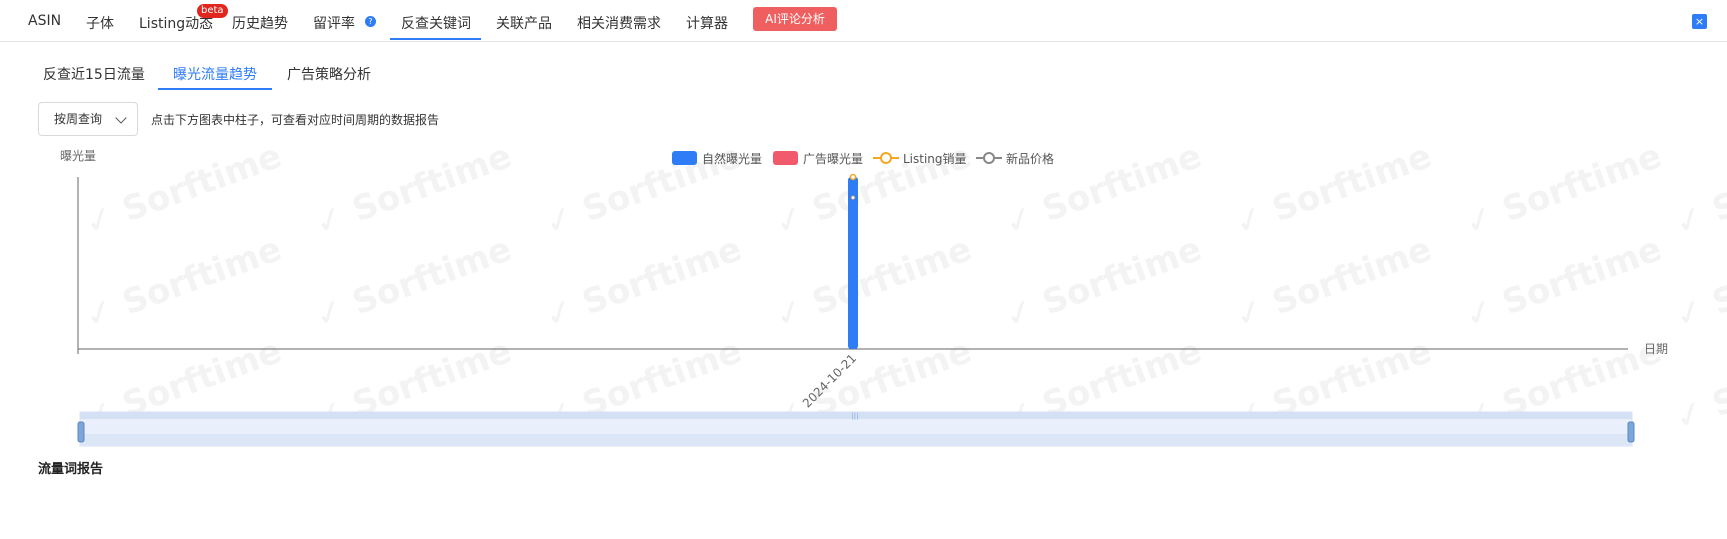 This screenshot has width=1727, height=539. I want to click on bar-natural-exposure, so click(853, 263).